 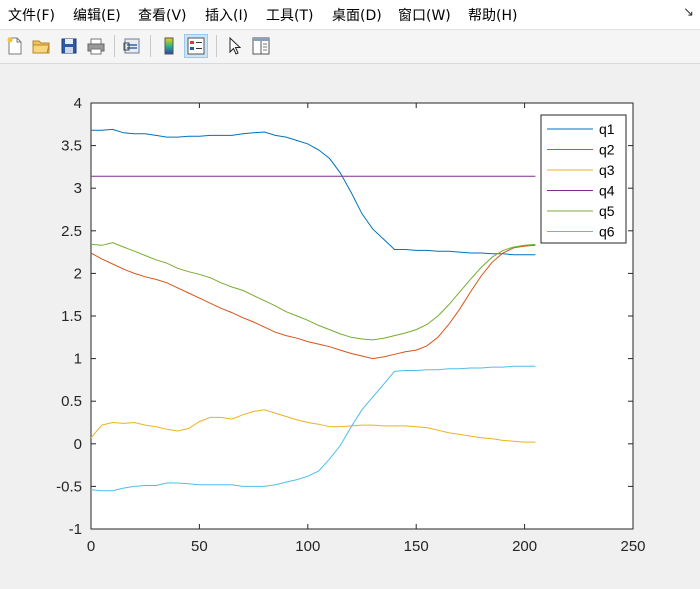 What do you see at coordinates (688, 12) in the screenshot?
I see `arrow-dock-icon: ↘` at bounding box center [688, 12].